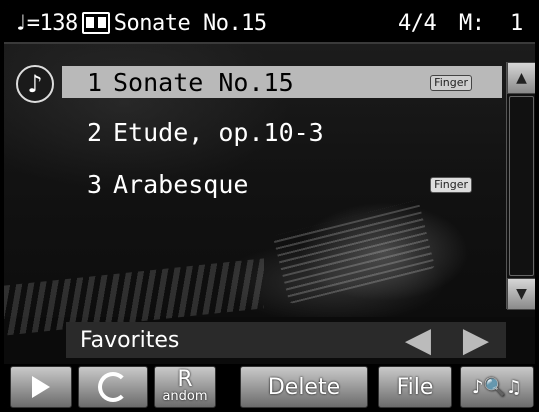  Describe the element at coordinates (190, 23) in the screenshot. I see `song-title: Sonate No.15` at that location.